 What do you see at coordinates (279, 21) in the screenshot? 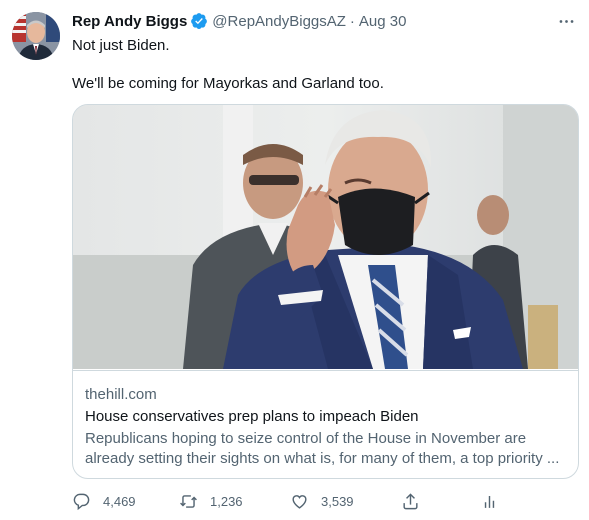
I see `author-handle: @RepAndyBiggsAZ` at bounding box center [279, 21].